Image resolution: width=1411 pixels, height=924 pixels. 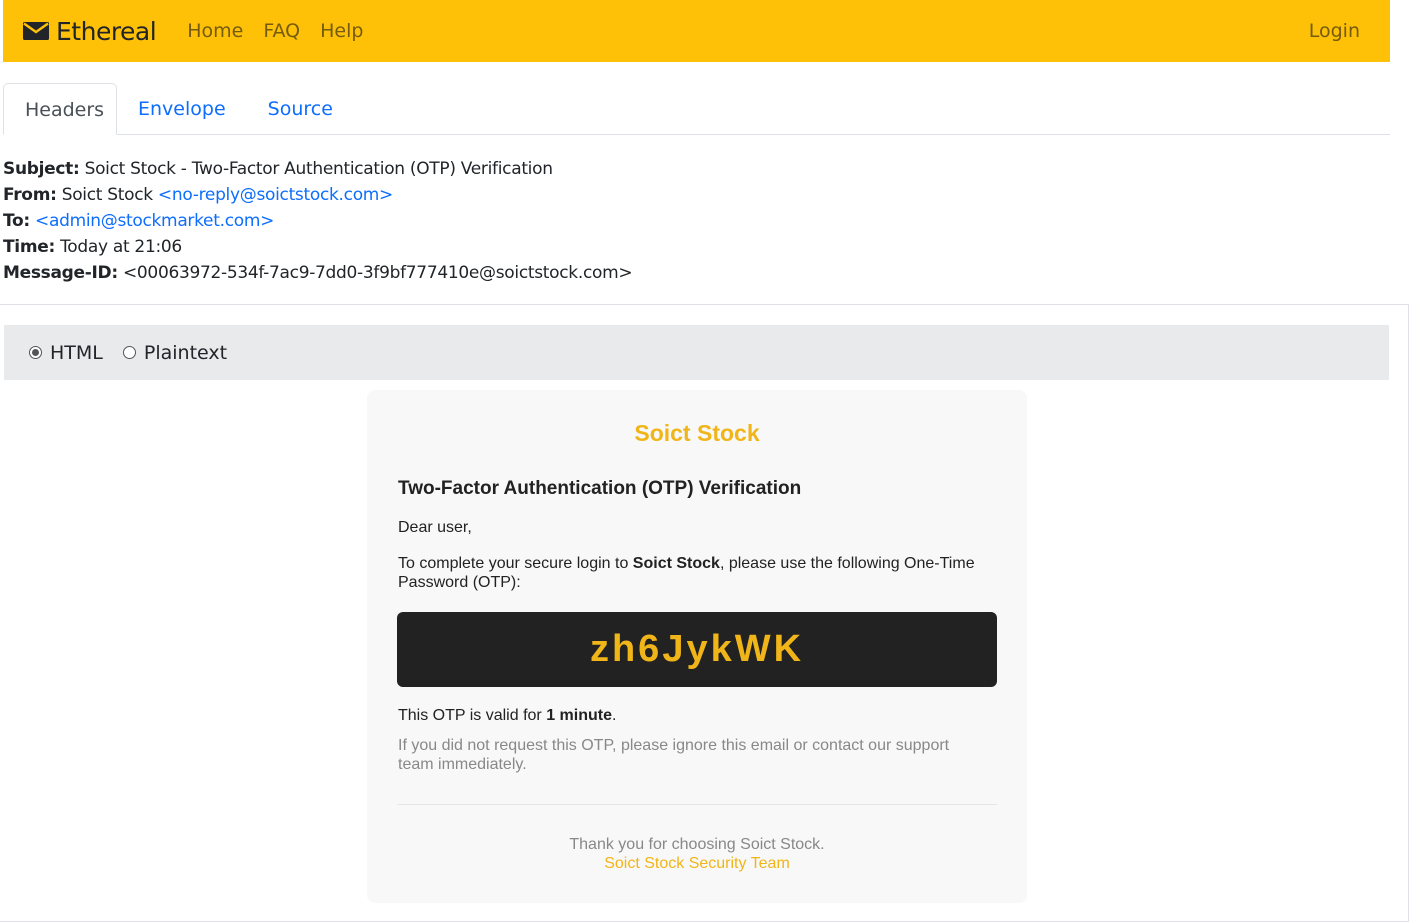 What do you see at coordinates (60, 273) in the screenshot?
I see `message-id-label: Message-ID:` at bounding box center [60, 273].